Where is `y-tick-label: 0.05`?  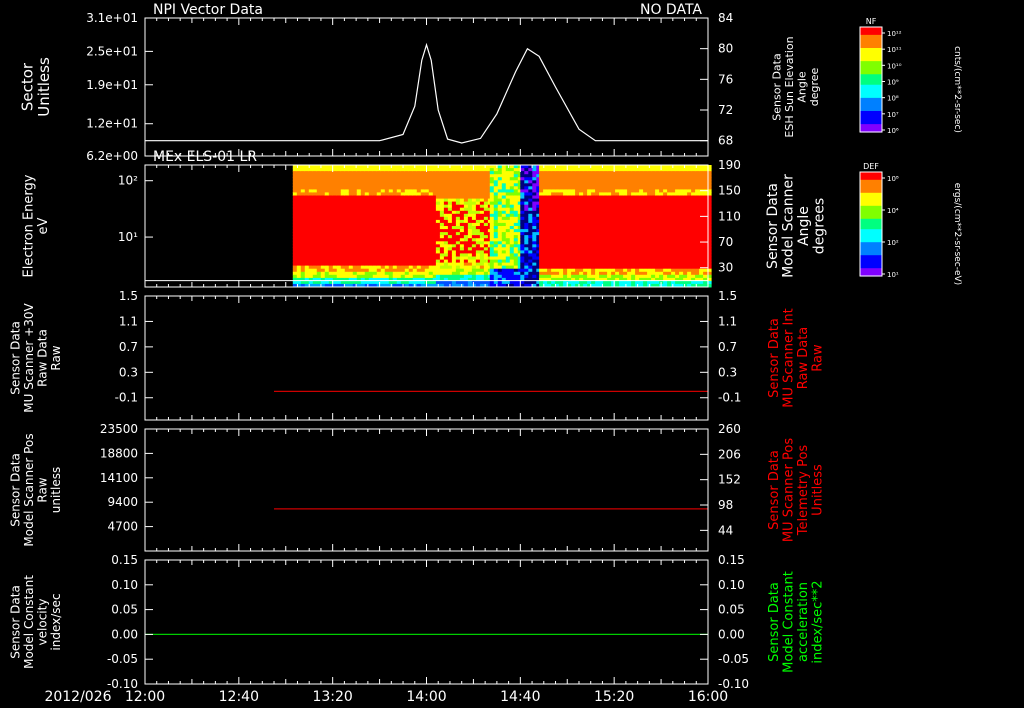 y-tick-label: 0.05 is located at coordinates (124, 610).